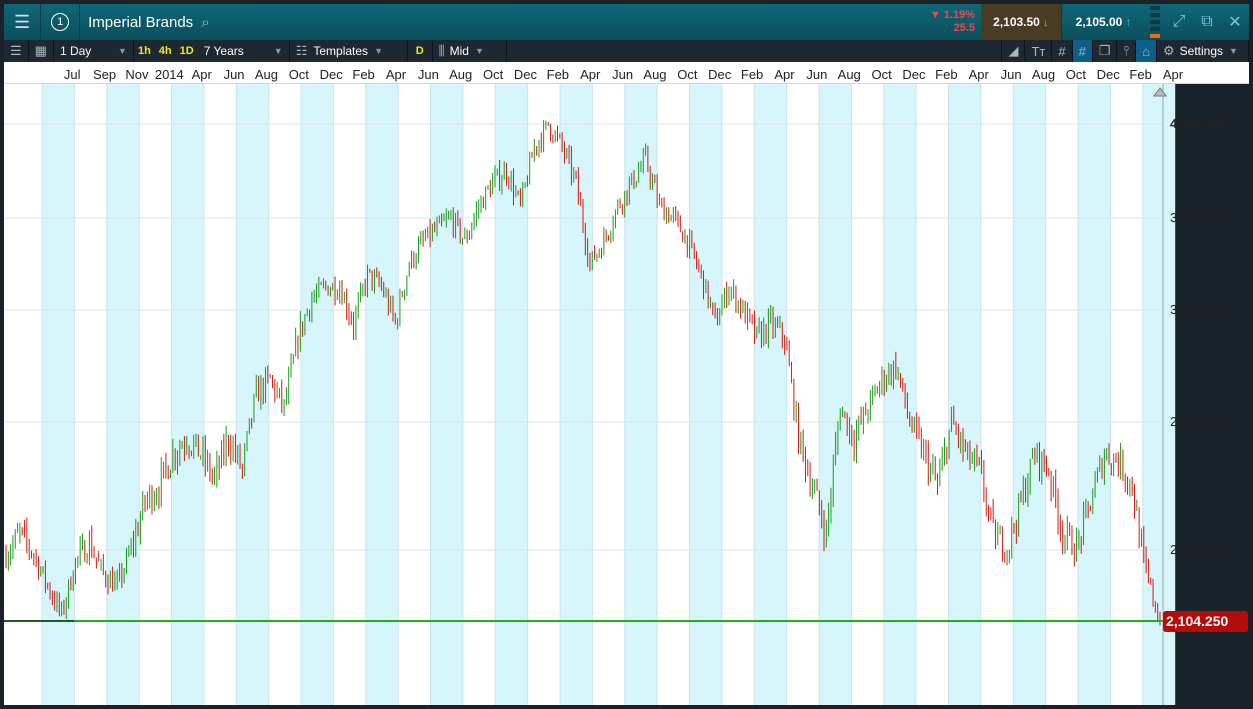 The height and width of the screenshot is (709, 1253). Describe the element at coordinates (1199, 421) in the screenshot. I see `price-axis-label: 2,800.000` at that location.